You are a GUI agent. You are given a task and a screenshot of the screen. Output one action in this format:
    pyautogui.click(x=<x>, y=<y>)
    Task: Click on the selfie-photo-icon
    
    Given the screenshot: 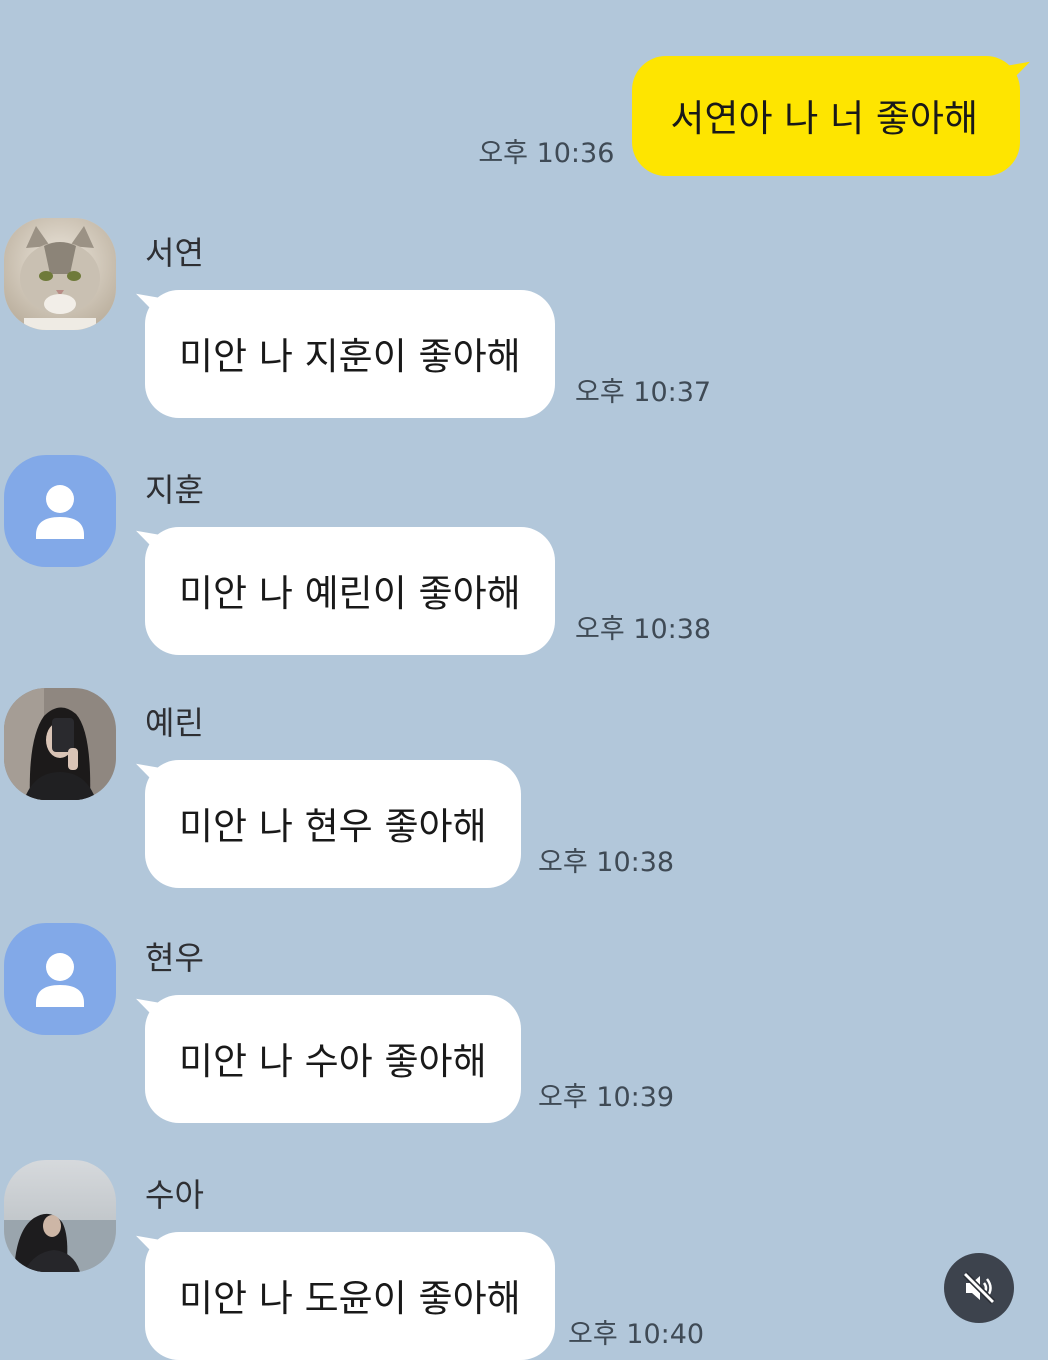 What is the action you would take?
    pyautogui.click(x=60, y=744)
    